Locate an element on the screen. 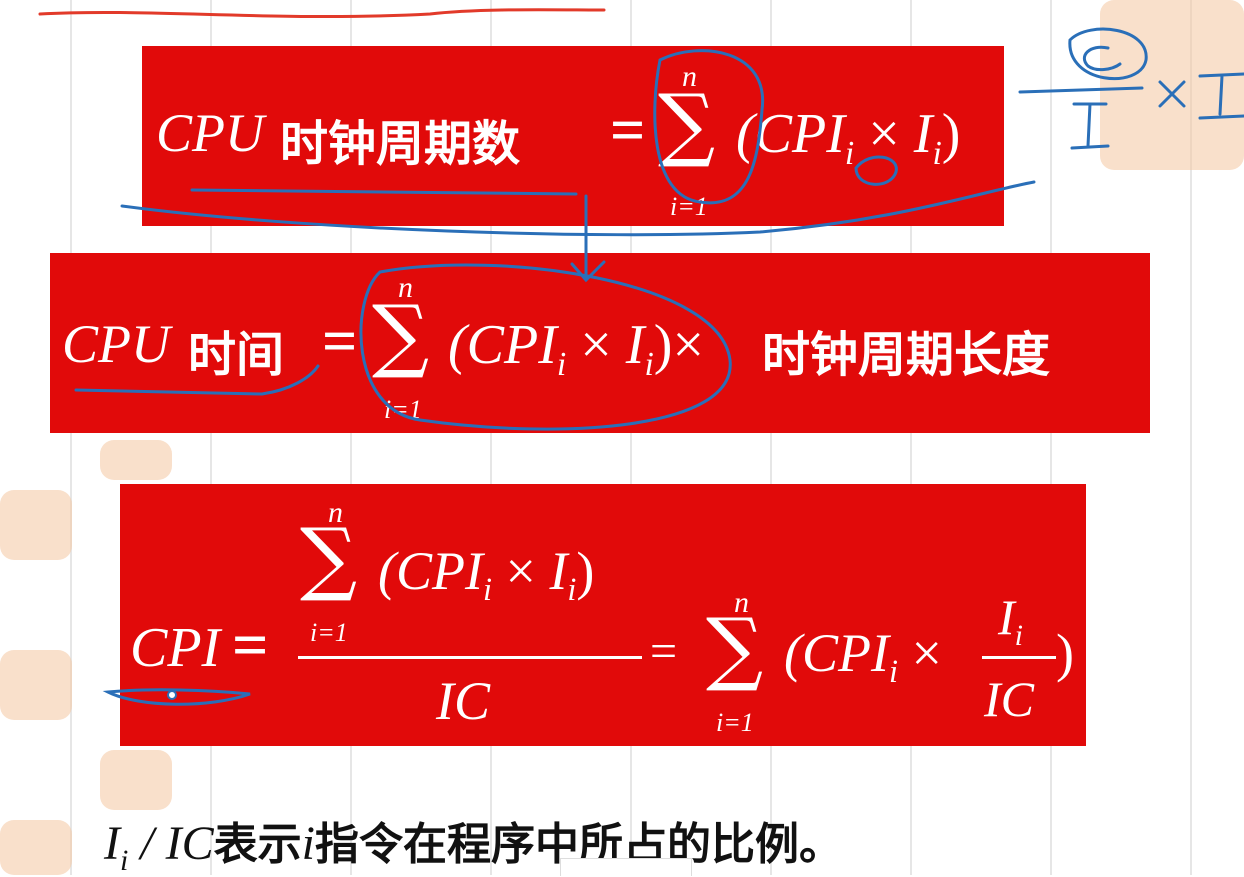 Image resolution: width=1244 pixels, height=877 pixels. circle-subscript-i is located at coordinates (876, 170).